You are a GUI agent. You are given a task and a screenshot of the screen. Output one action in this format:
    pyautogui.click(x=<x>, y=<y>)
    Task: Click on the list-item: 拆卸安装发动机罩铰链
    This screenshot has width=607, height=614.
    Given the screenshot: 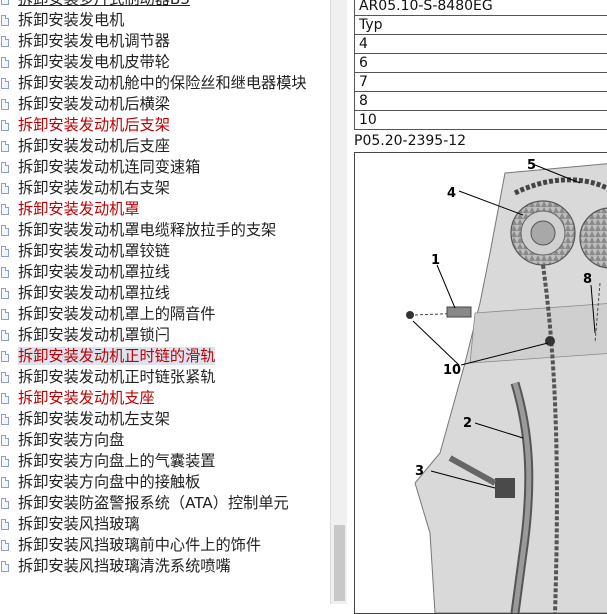 What is the action you would take?
    pyautogui.click(x=153, y=251)
    